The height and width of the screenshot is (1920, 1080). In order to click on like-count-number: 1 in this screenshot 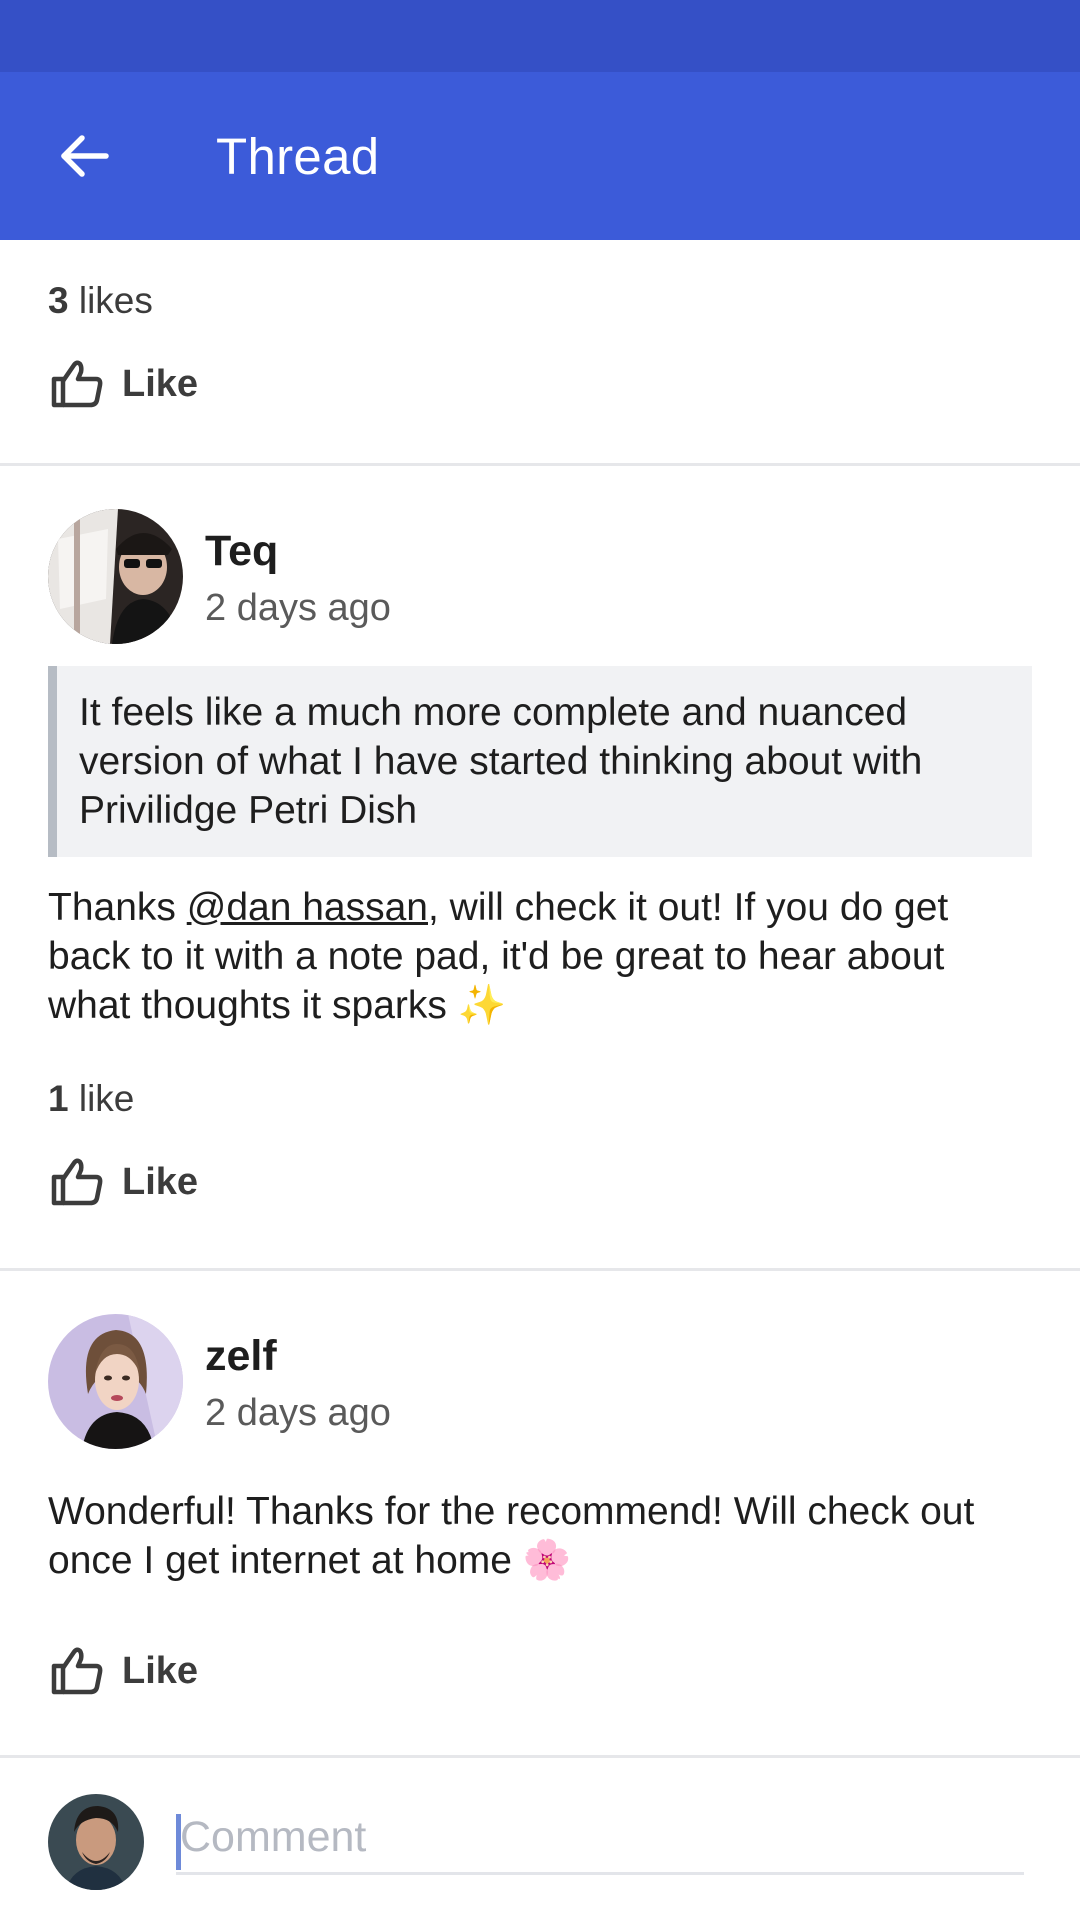, I will do `click(58, 1098)`.